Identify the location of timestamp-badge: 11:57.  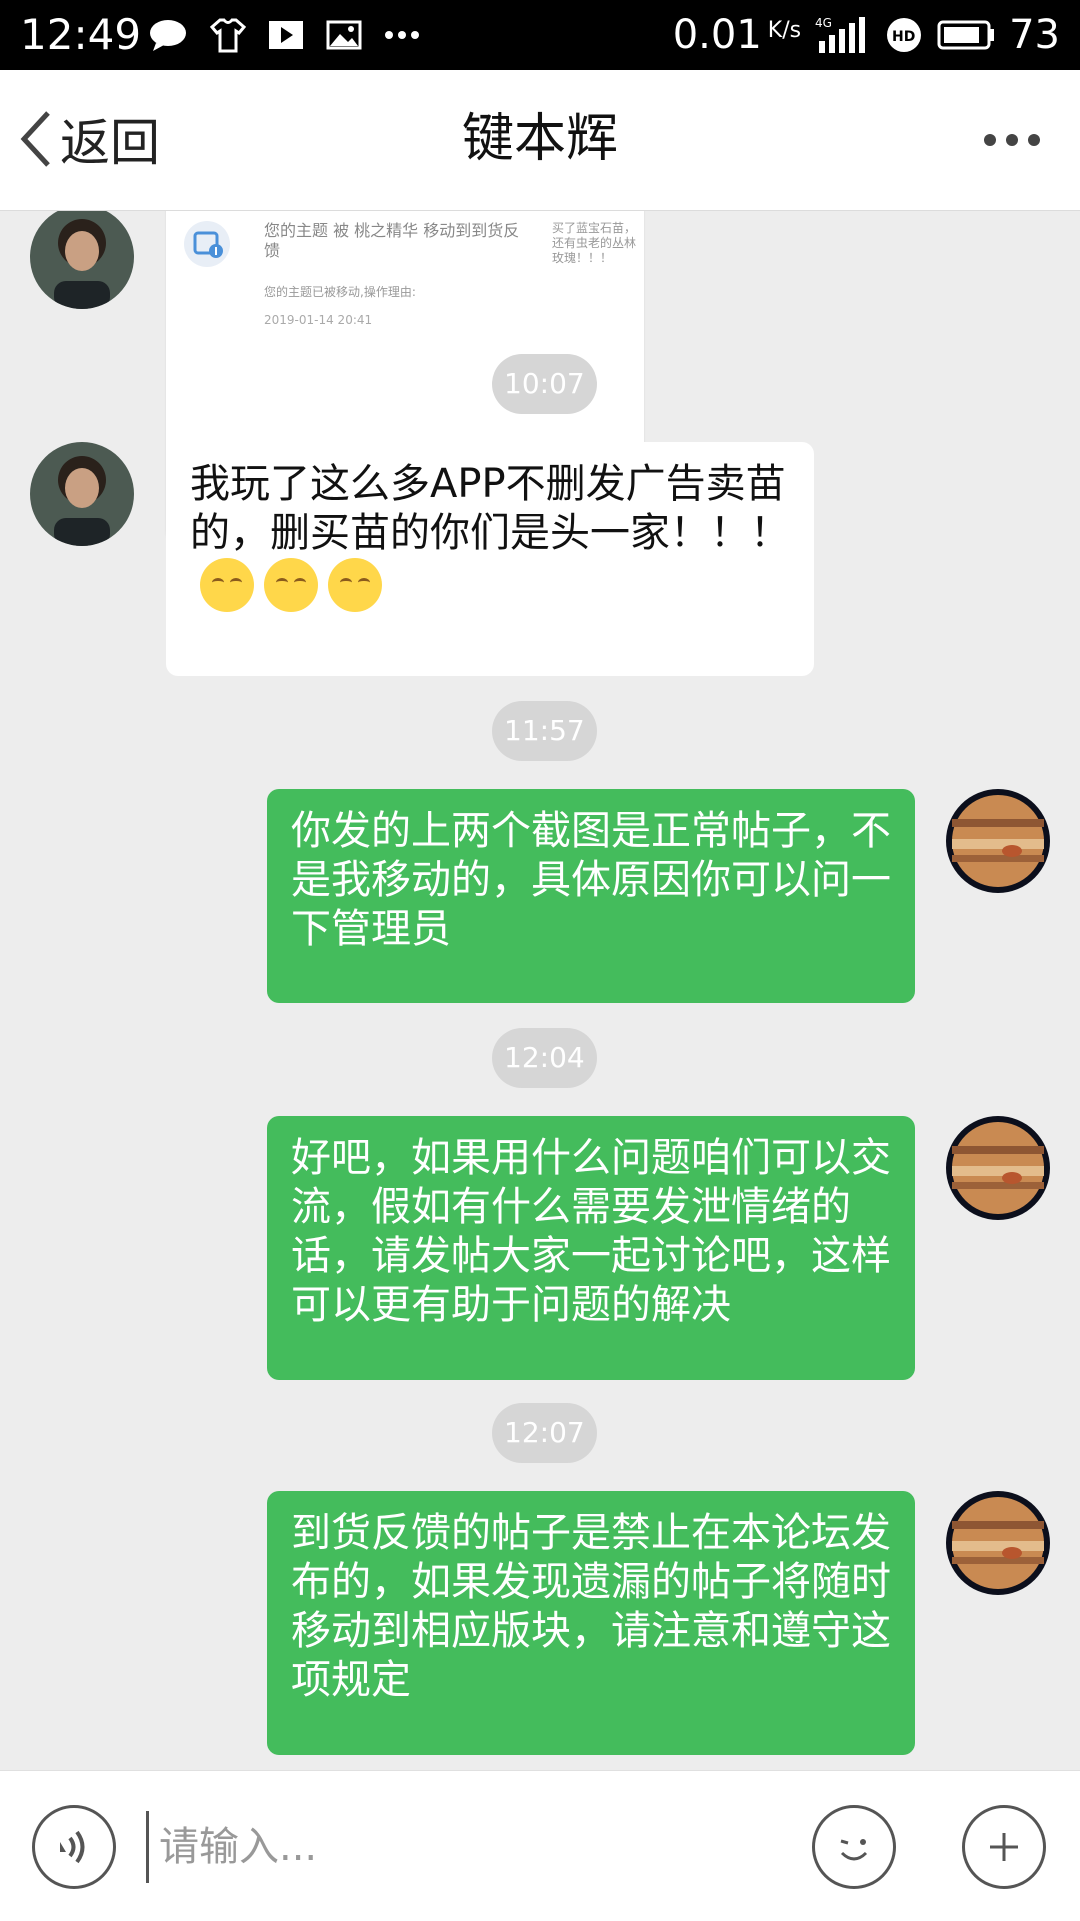
(544, 731).